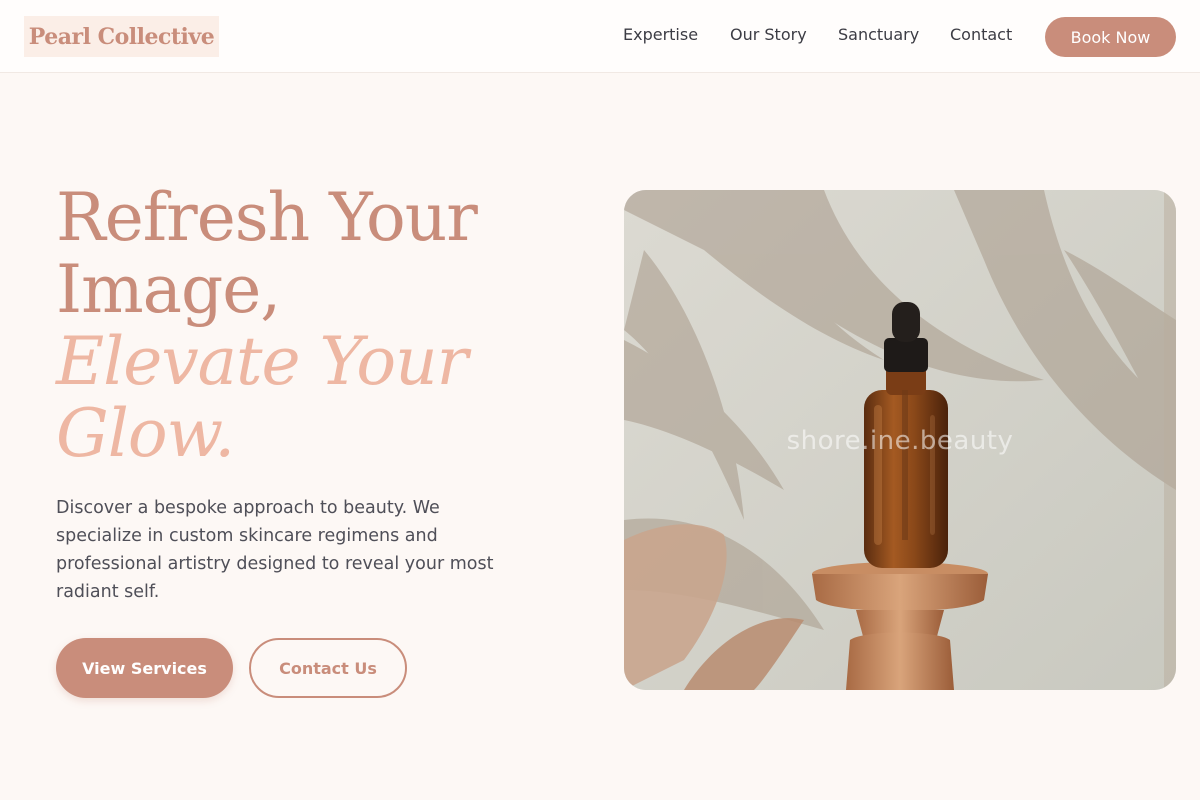  I want to click on image-watermark: shore.ine.beauty, so click(900, 441).